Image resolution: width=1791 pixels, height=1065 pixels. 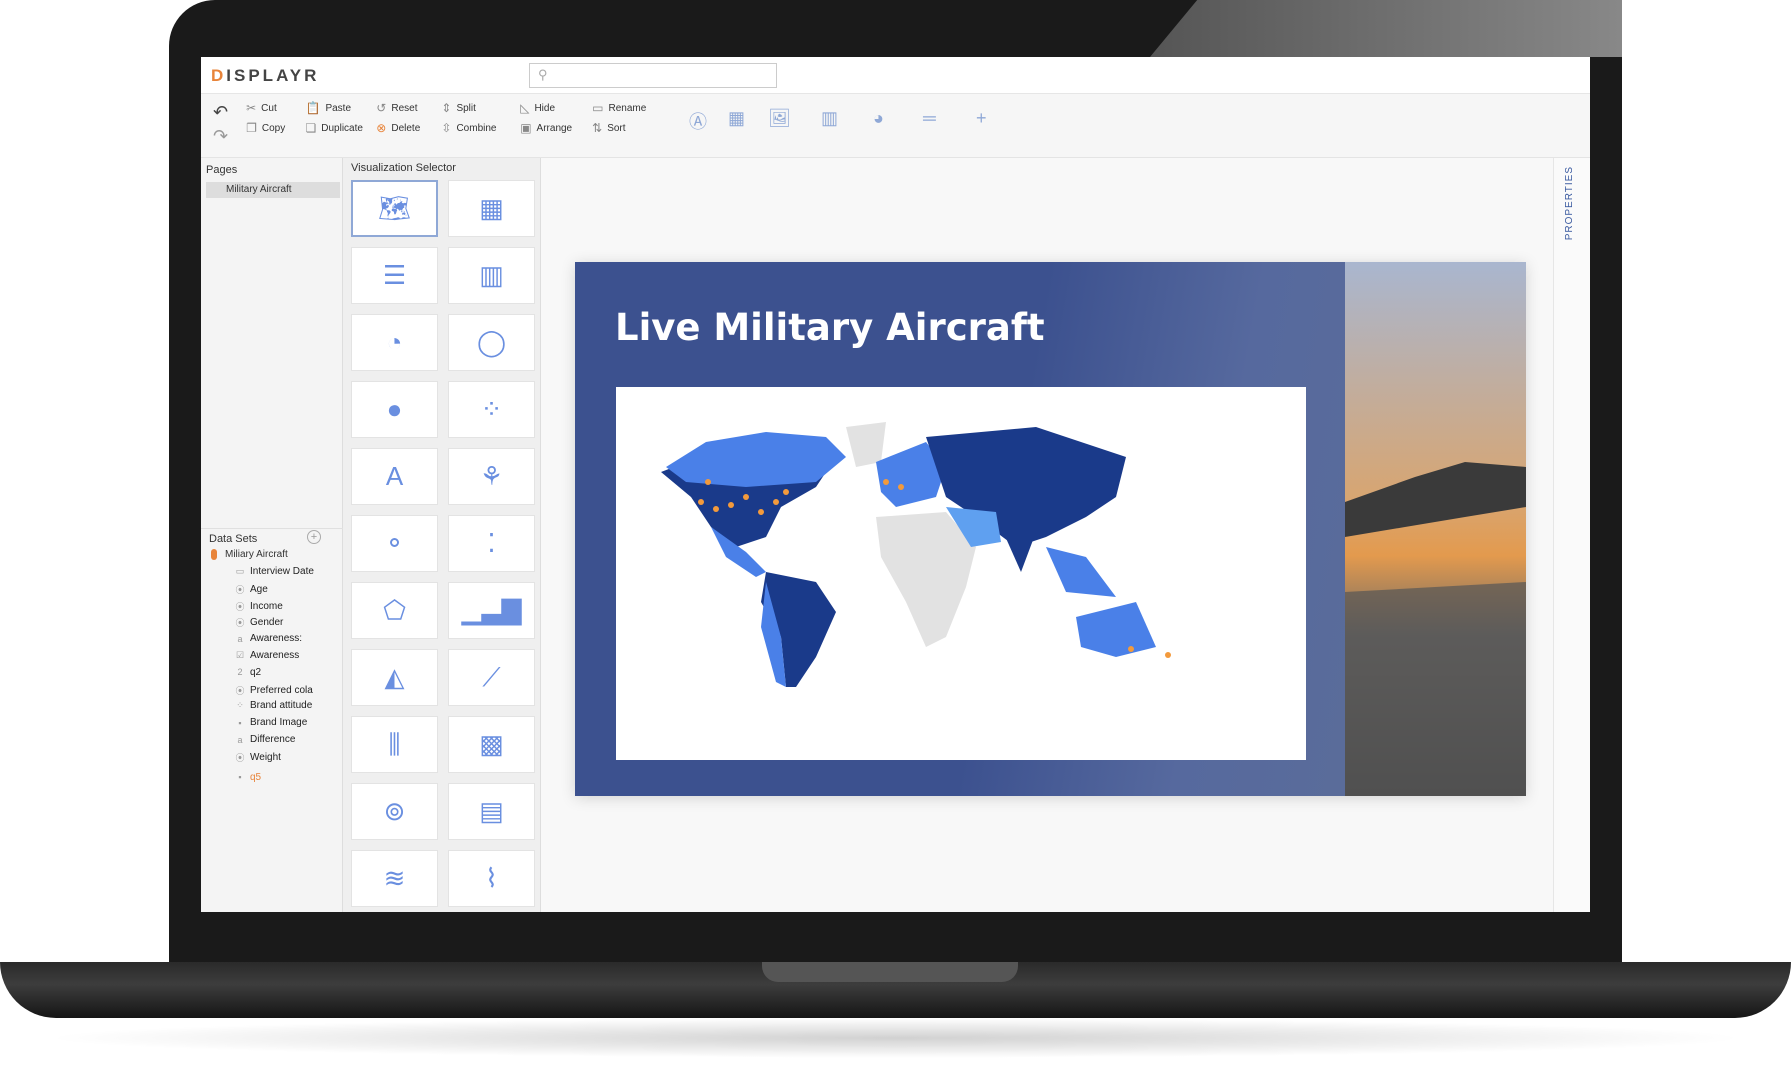 I want to click on dataset-name: Miliary Aircraft, so click(x=256, y=554).